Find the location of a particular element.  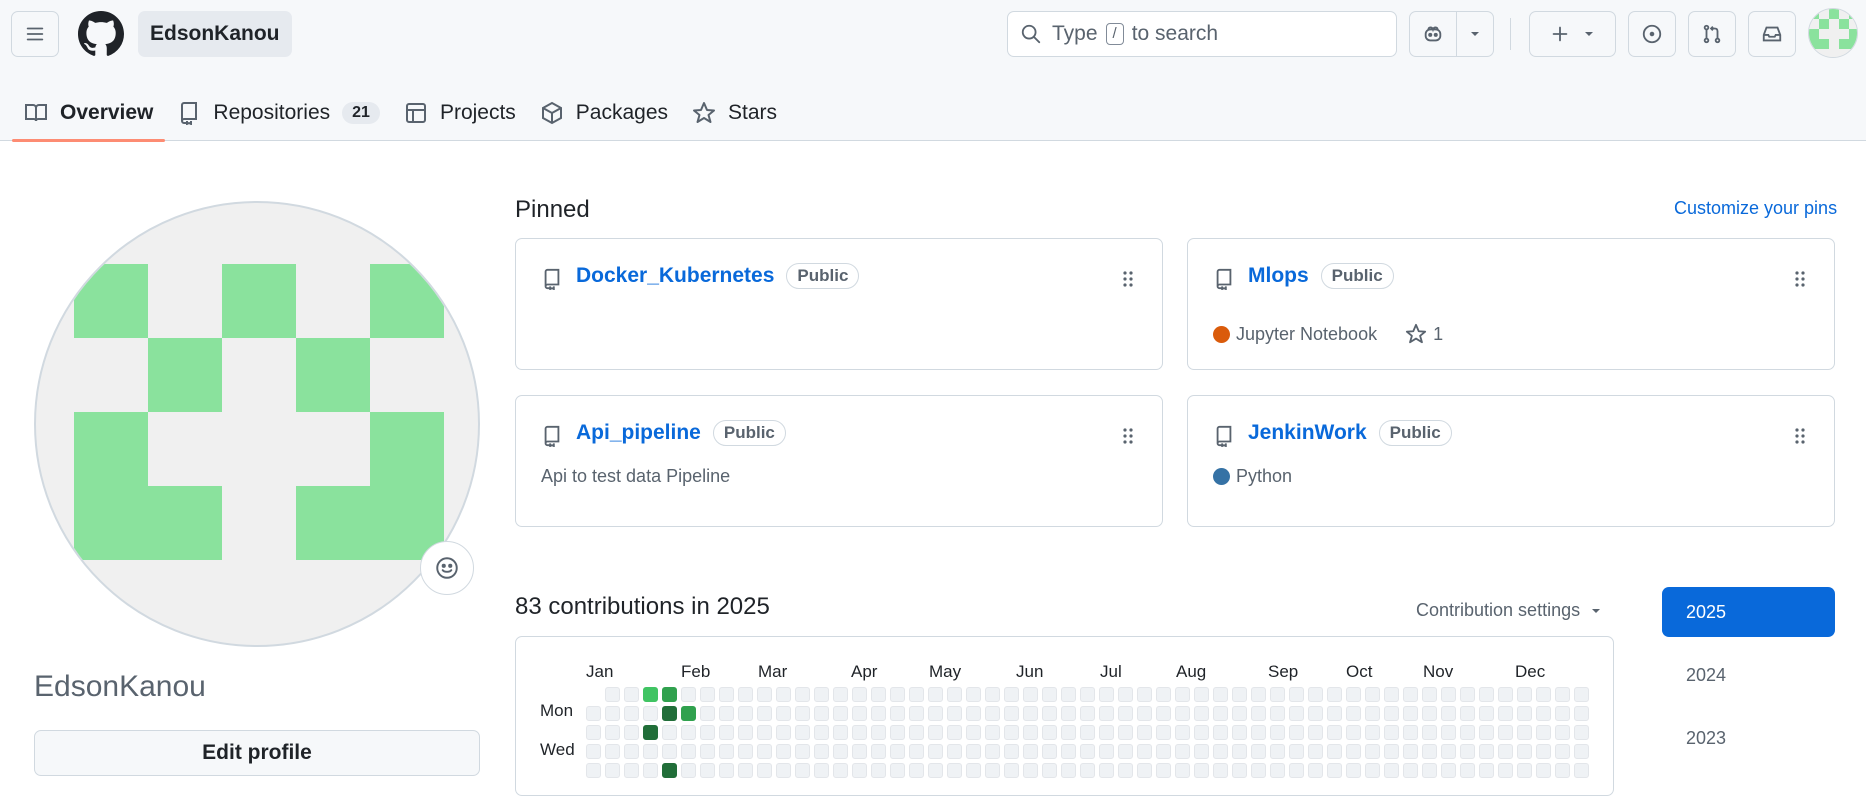

copilot-dropdown-button is located at coordinates (1475, 34).